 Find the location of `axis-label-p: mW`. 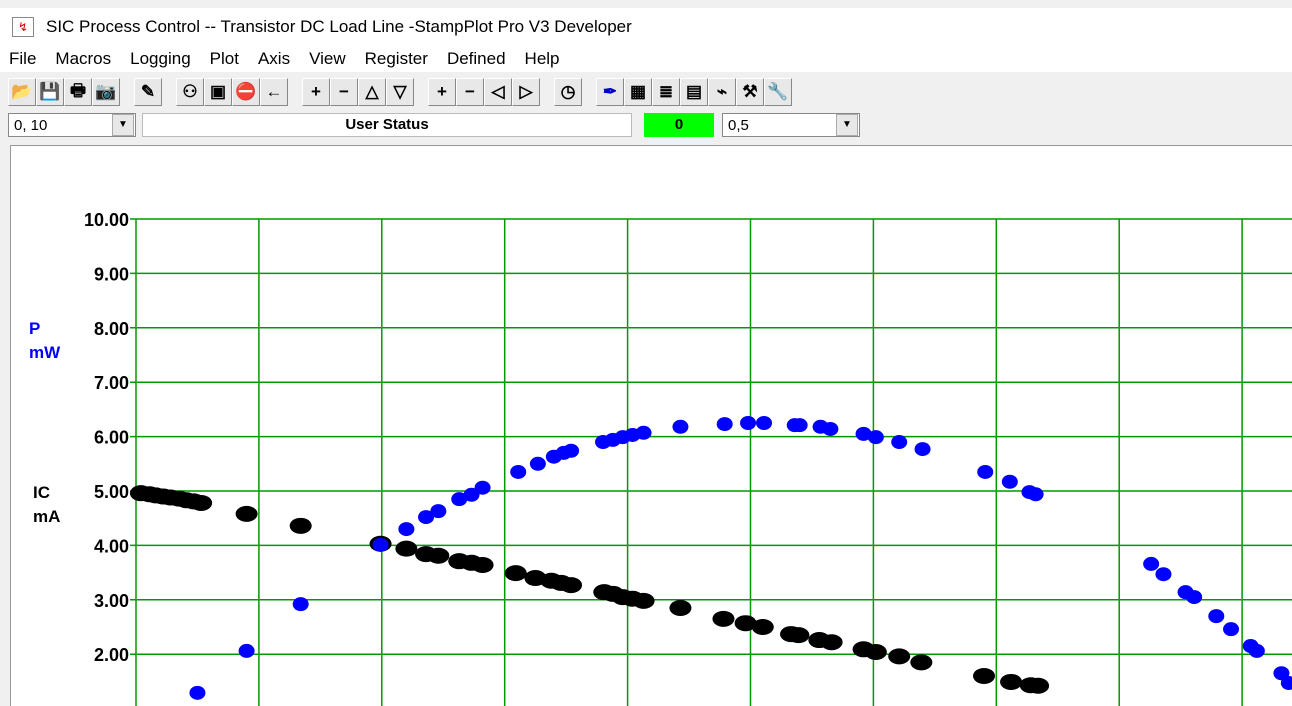

axis-label-p: mW is located at coordinates (45, 352).